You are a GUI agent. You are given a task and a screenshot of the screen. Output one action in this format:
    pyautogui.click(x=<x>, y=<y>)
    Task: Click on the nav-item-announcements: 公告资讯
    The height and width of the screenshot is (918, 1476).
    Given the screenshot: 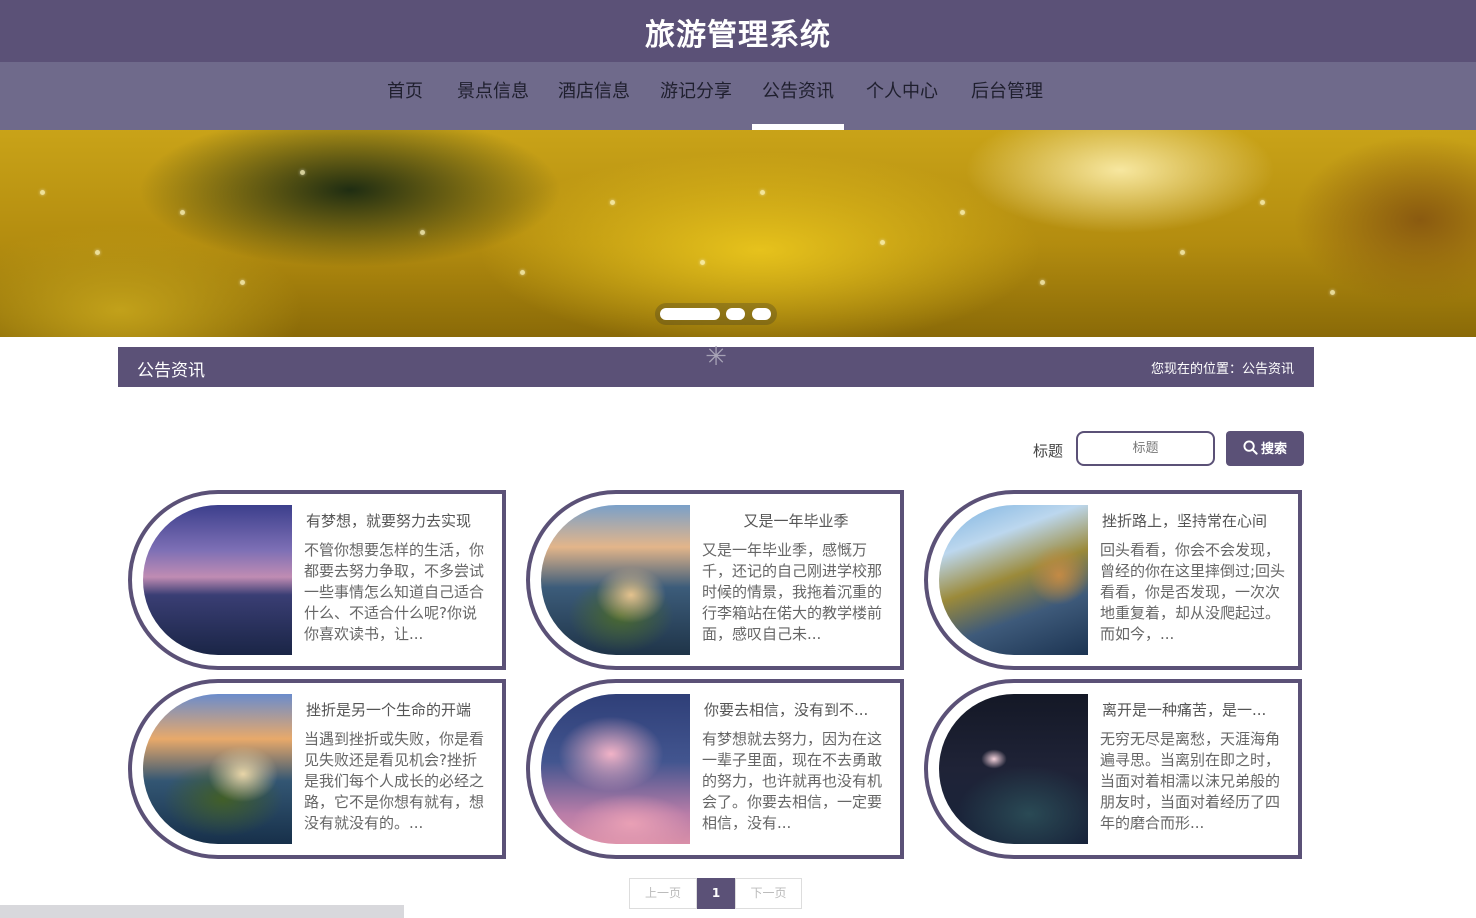 What is the action you would take?
    pyautogui.click(x=798, y=96)
    